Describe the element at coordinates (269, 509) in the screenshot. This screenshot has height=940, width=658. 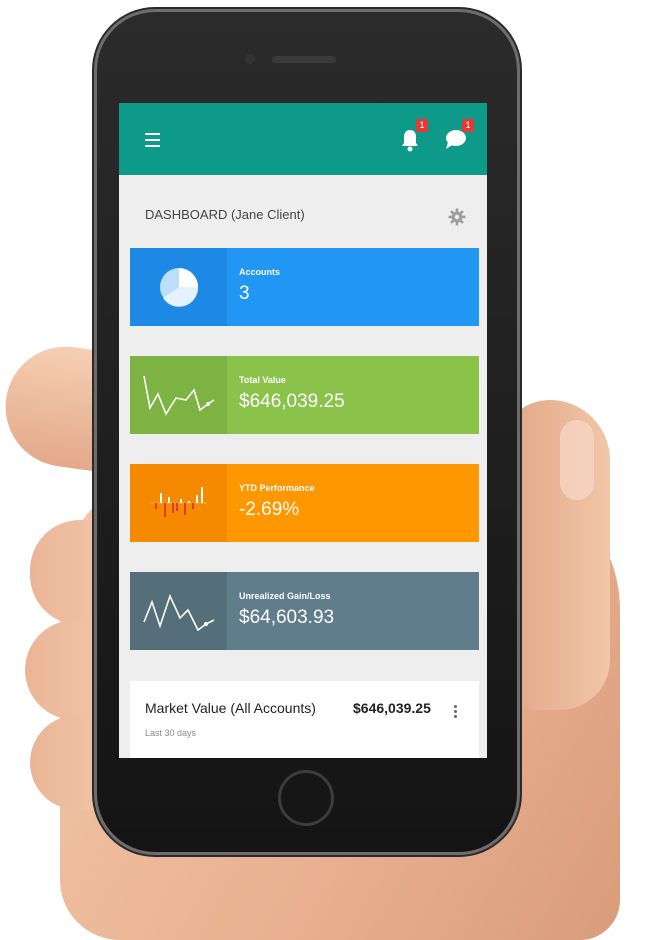
I see `card-value: -2.69%` at that location.